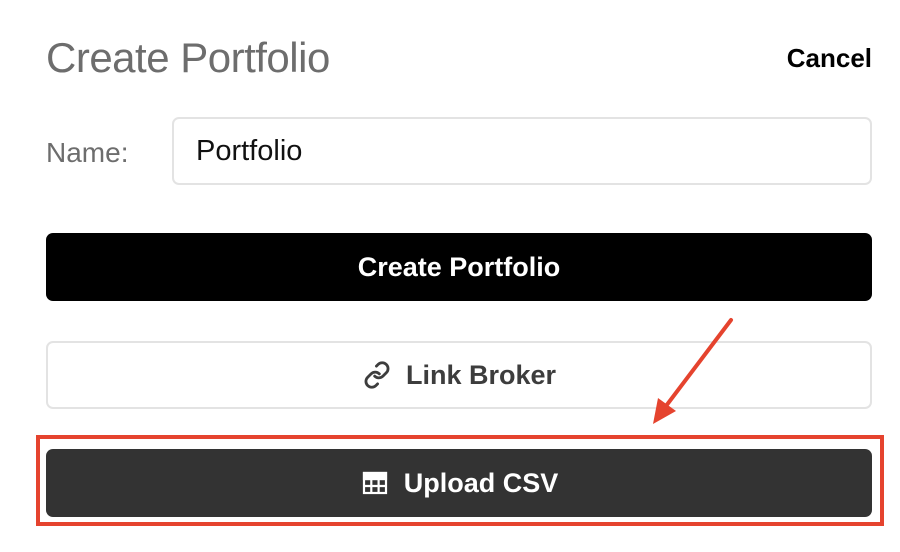  I want to click on upload-csv-label: Upload CSV, so click(481, 482).